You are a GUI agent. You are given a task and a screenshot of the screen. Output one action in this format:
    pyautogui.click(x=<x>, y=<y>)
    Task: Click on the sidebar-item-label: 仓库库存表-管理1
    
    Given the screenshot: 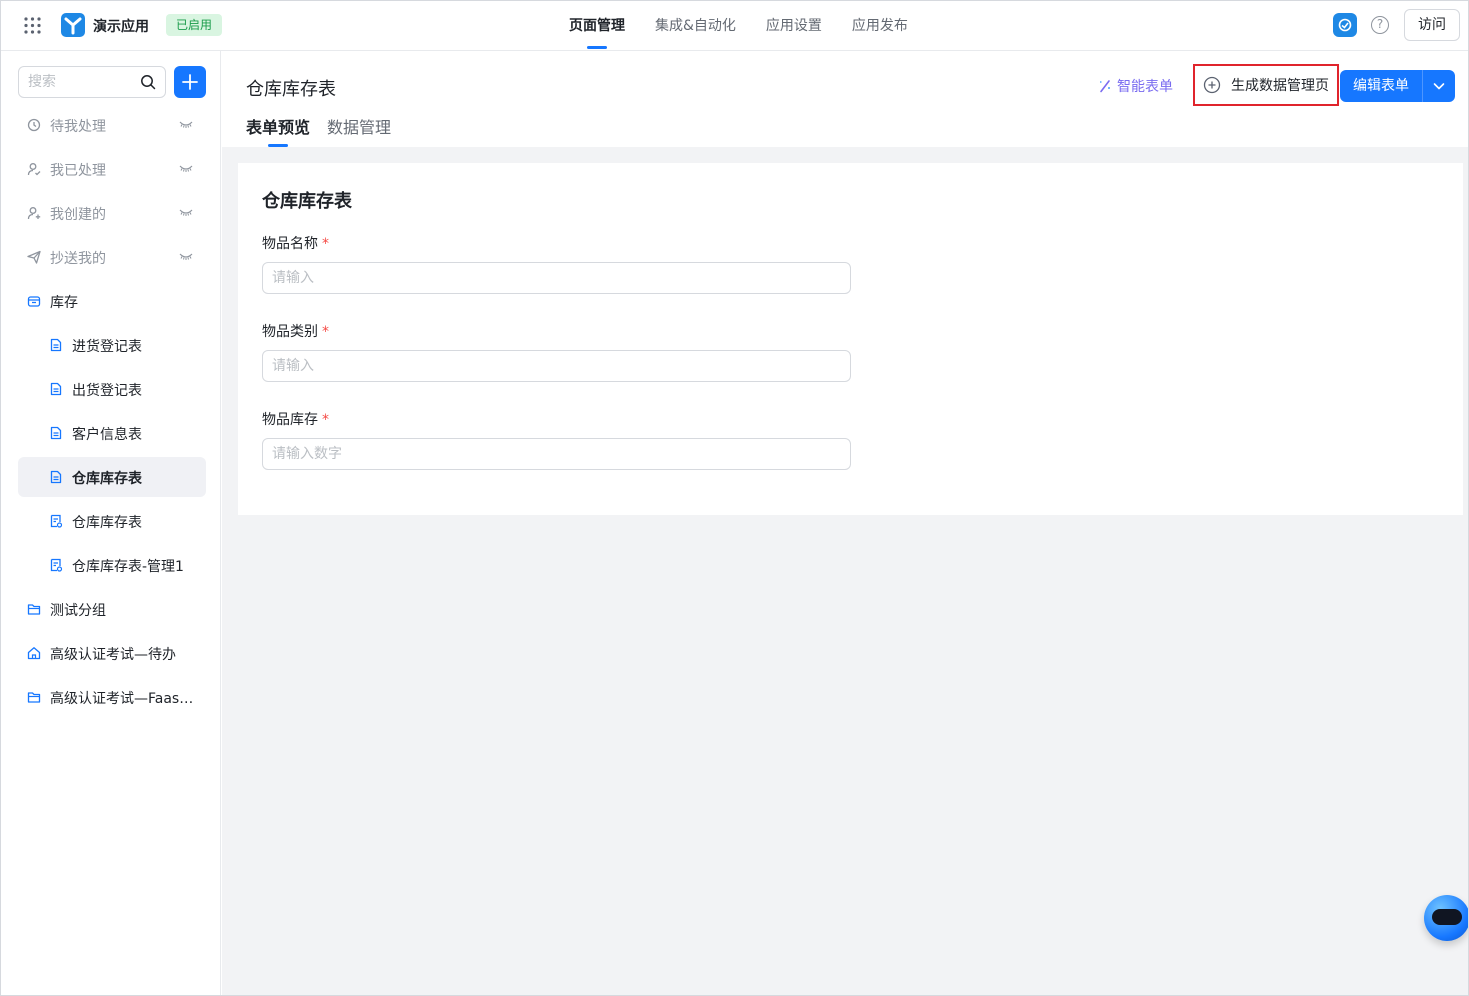 What is the action you would take?
    pyautogui.click(x=128, y=567)
    